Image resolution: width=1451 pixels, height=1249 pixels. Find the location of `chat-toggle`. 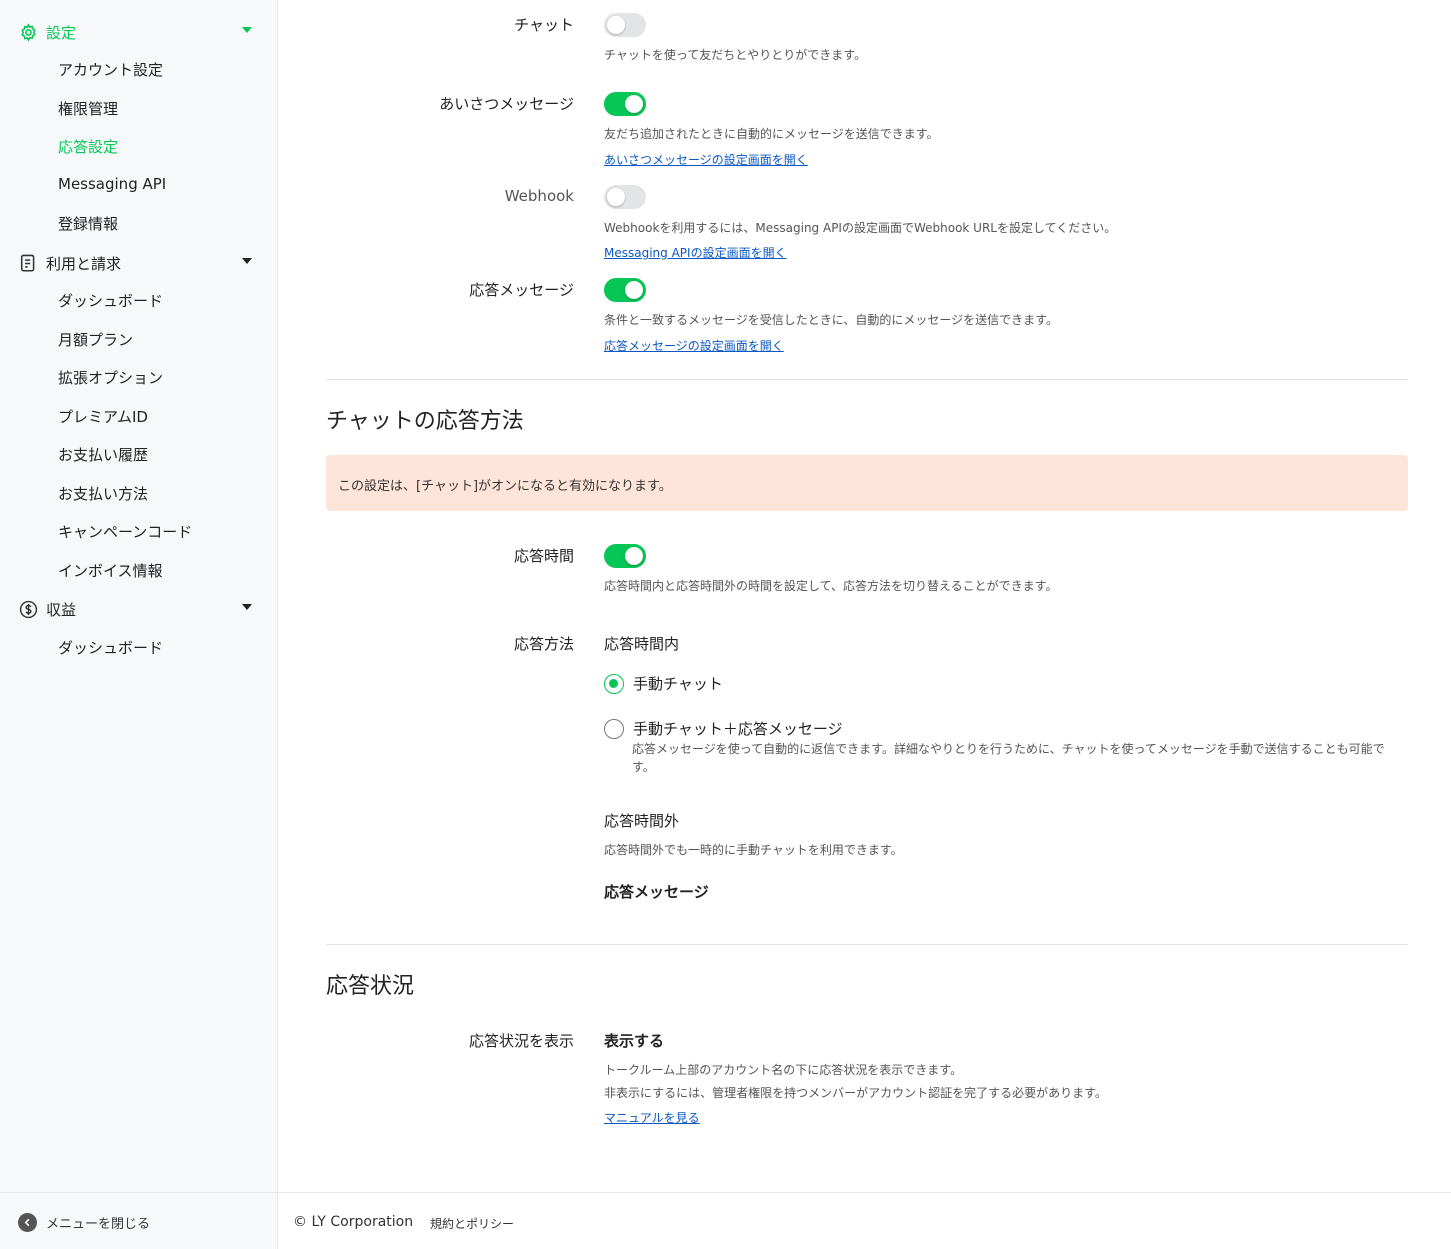

chat-toggle is located at coordinates (625, 25).